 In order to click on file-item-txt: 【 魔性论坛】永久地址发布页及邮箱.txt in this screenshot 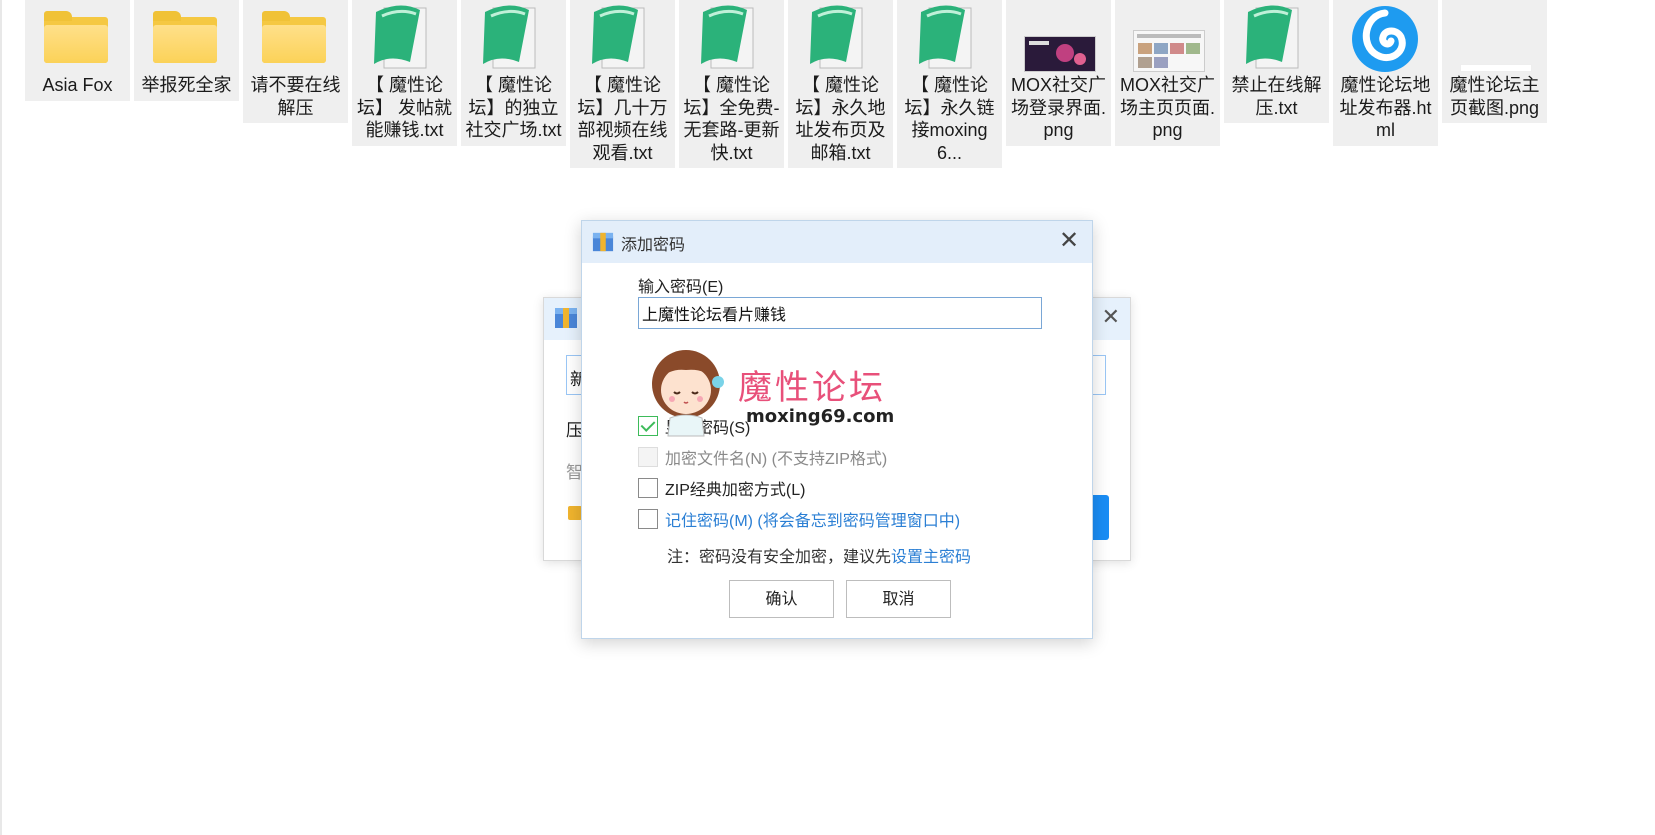, I will do `click(840, 84)`.